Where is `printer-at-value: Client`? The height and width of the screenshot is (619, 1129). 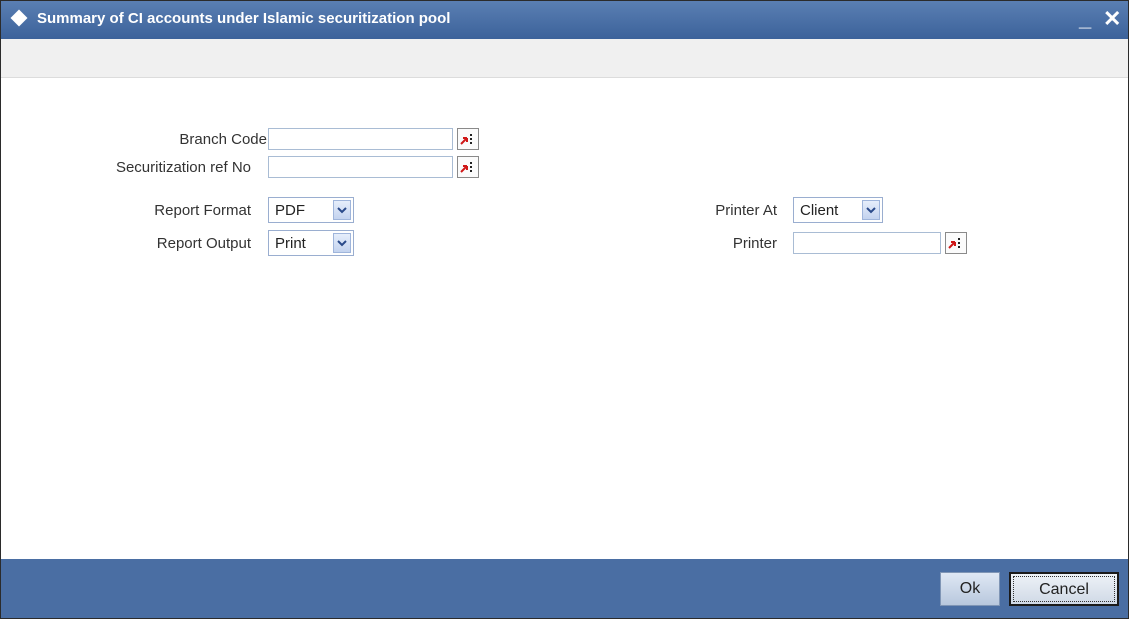
printer-at-value: Client is located at coordinates (819, 210).